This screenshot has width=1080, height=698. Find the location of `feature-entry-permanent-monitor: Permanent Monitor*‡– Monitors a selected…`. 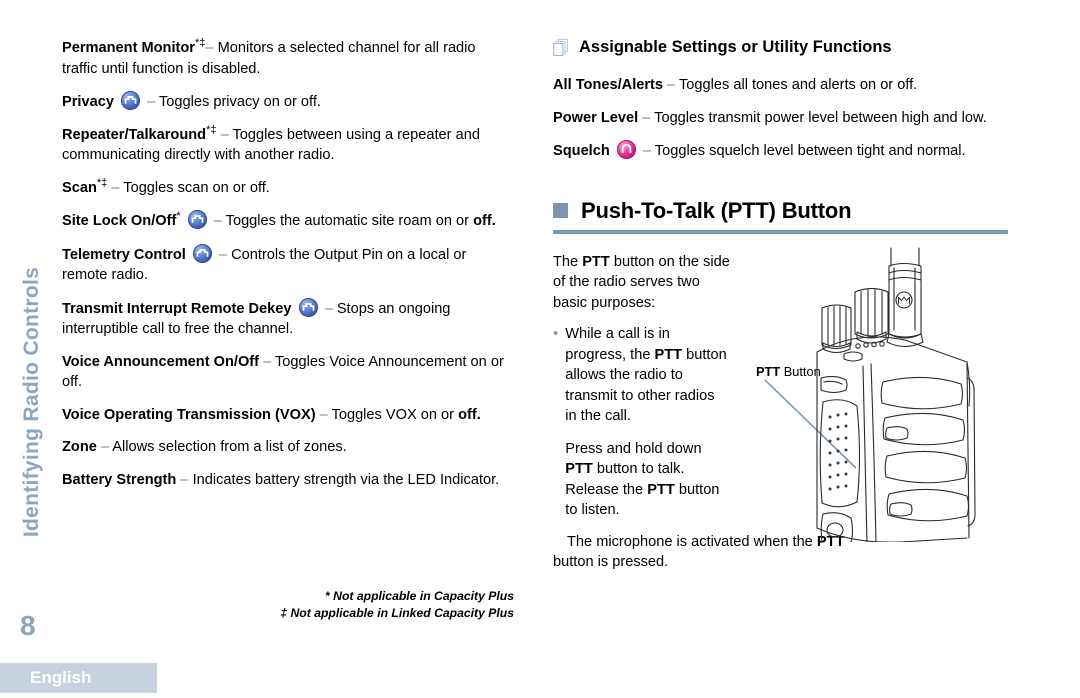

feature-entry-permanent-monitor: Permanent Monitor*‡– Monitors a selected… is located at coordinates (288, 58).